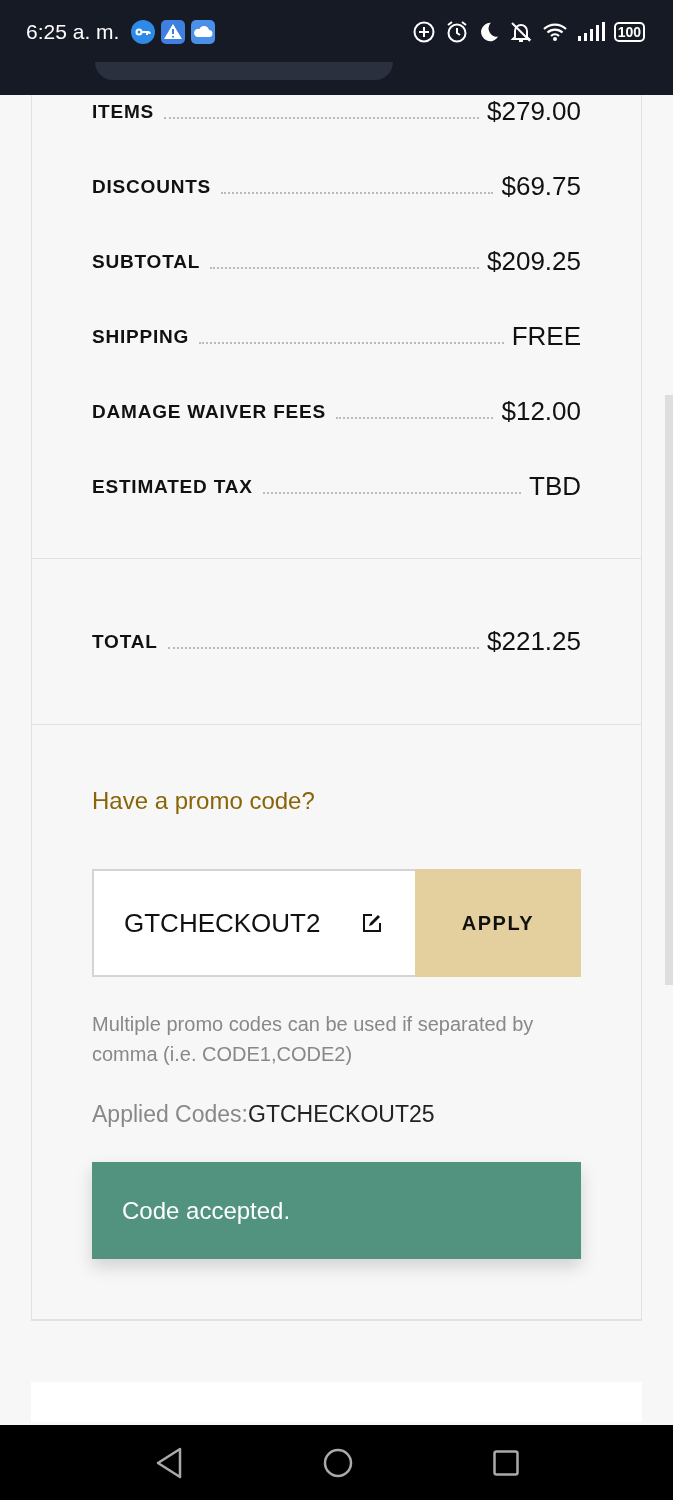 This screenshot has height=1500, width=673. I want to click on data-saver-icon, so click(423, 32).